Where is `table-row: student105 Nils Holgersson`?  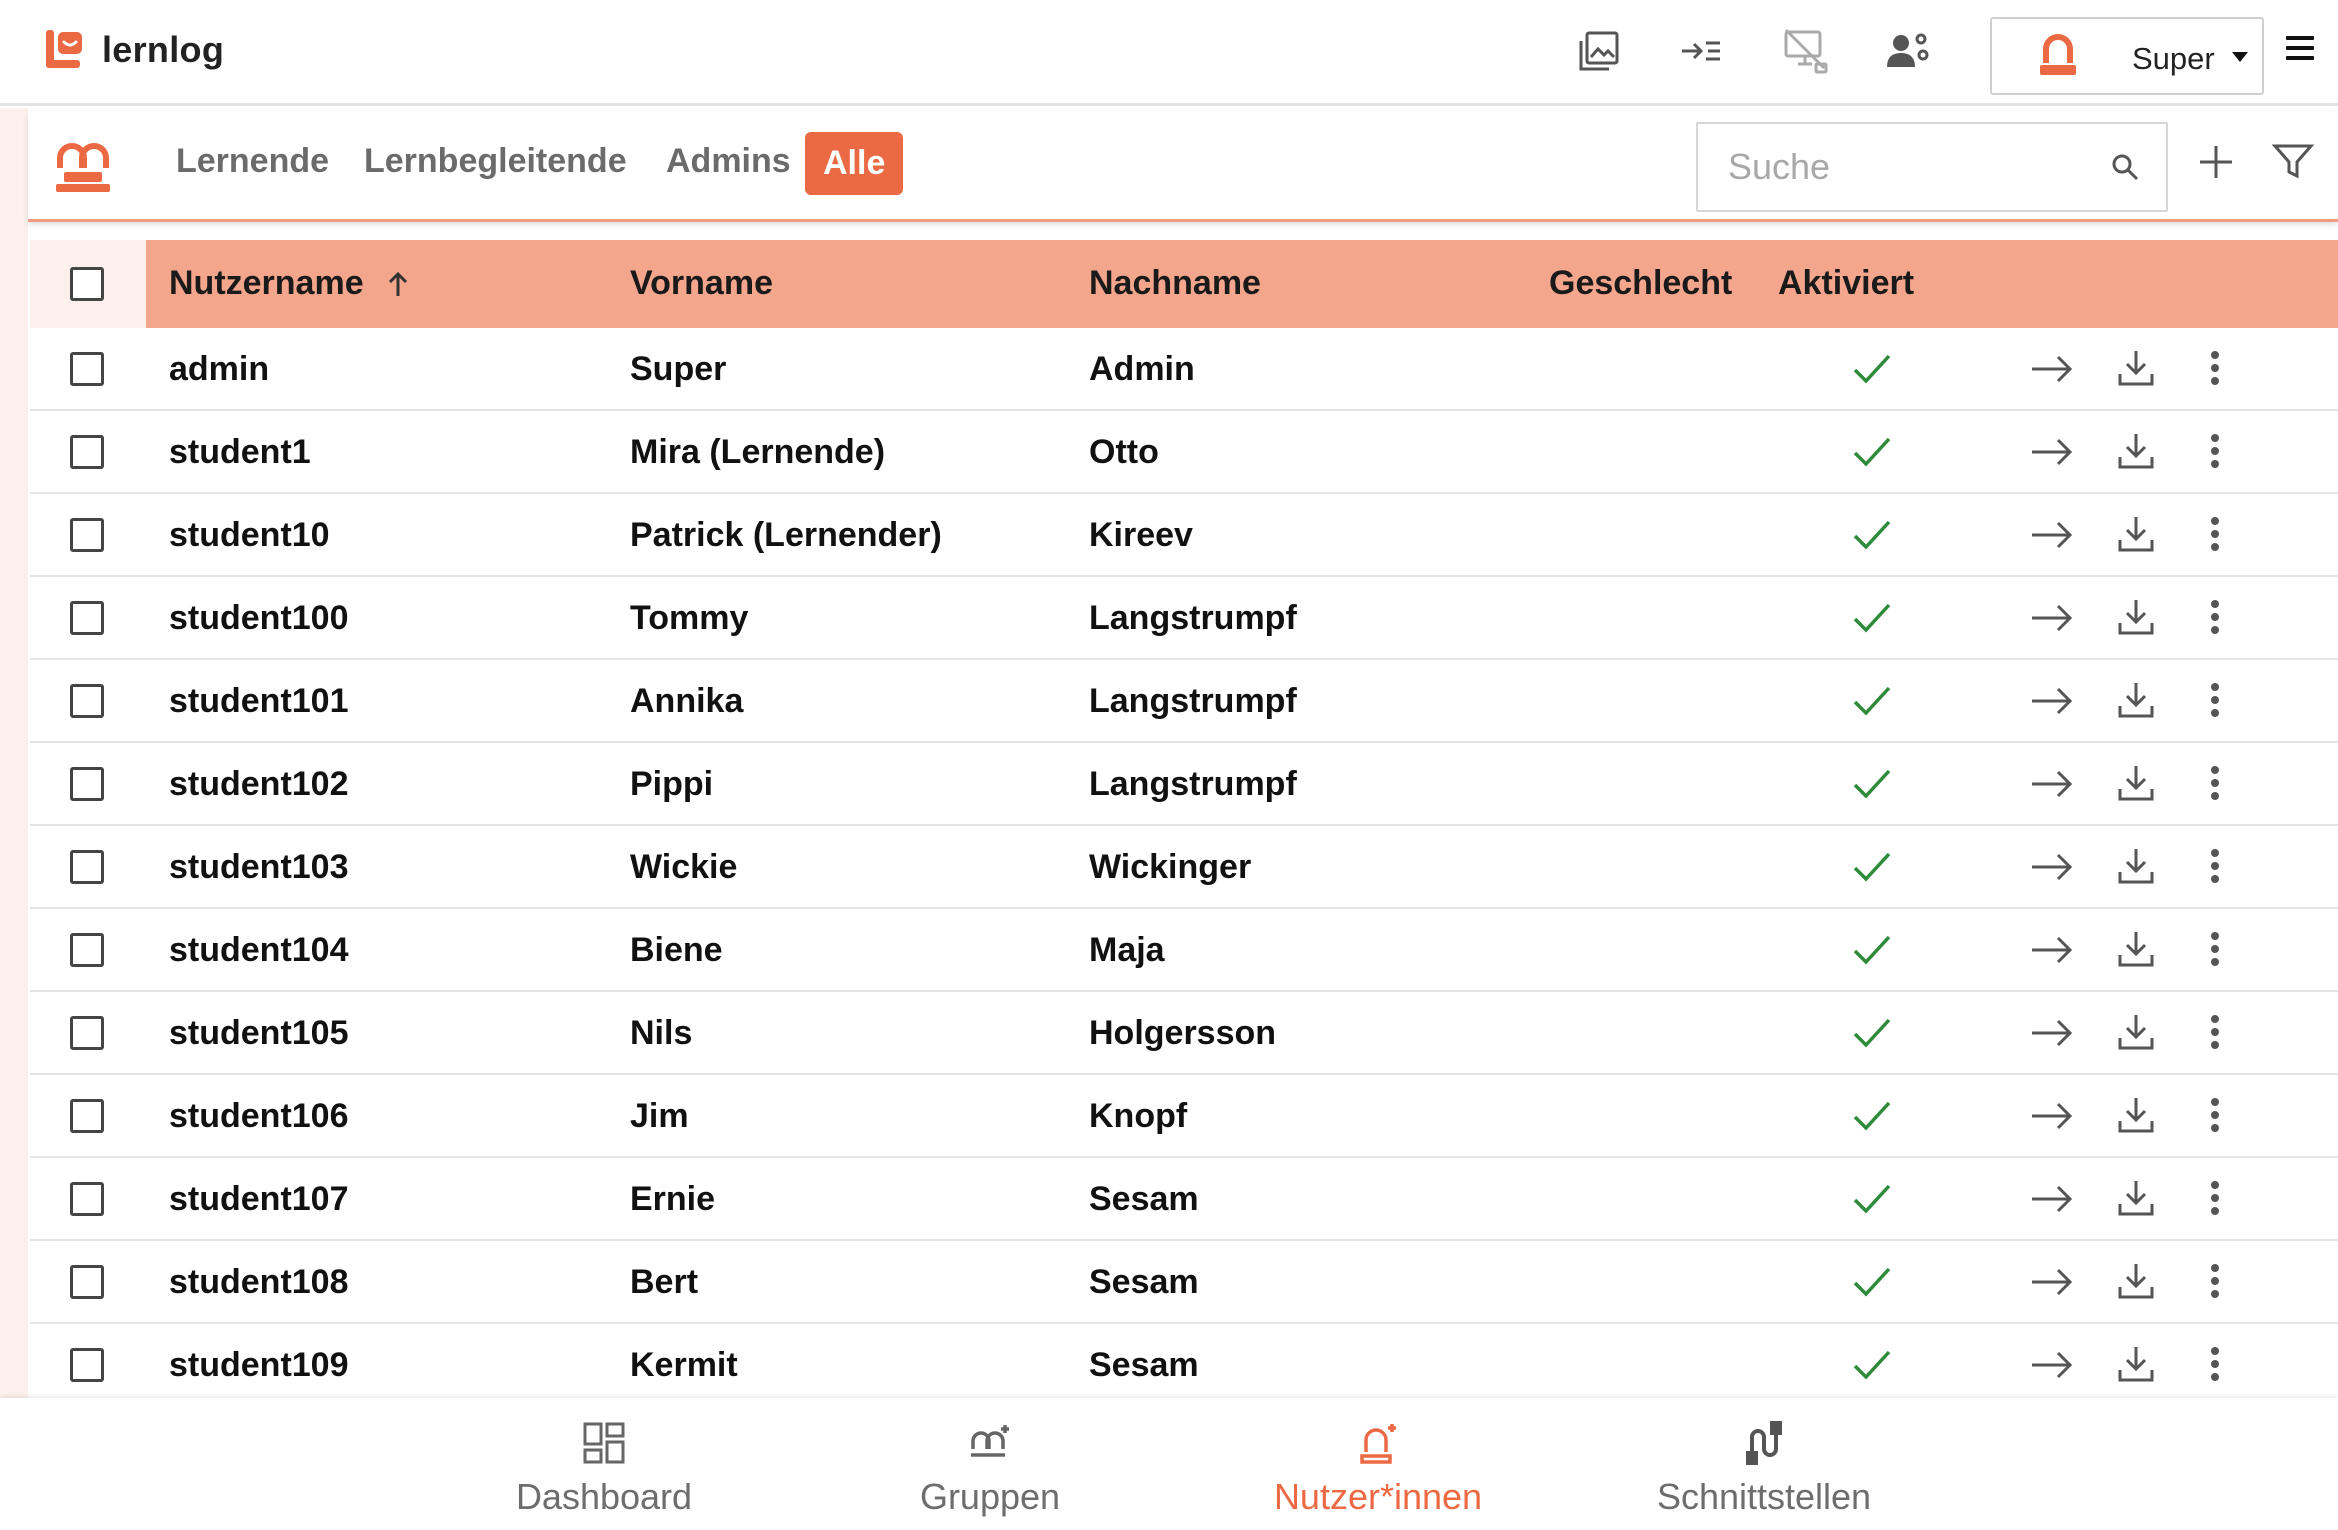 table-row: student105 Nils Holgersson is located at coordinates (1184, 1033).